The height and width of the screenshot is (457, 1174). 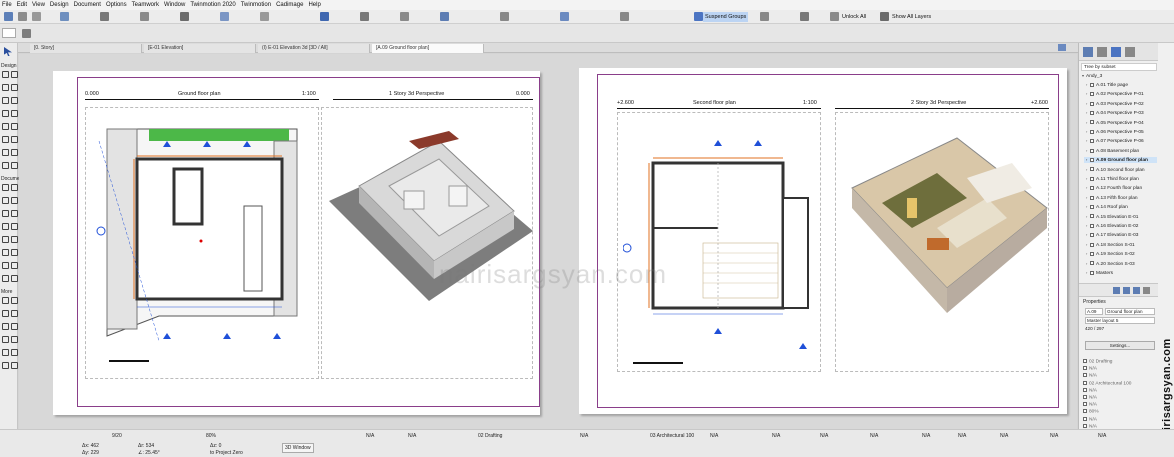 What do you see at coordinates (1092, 76) in the screenshot?
I see `navigator-root: ▾ Andy_3` at bounding box center [1092, 76].